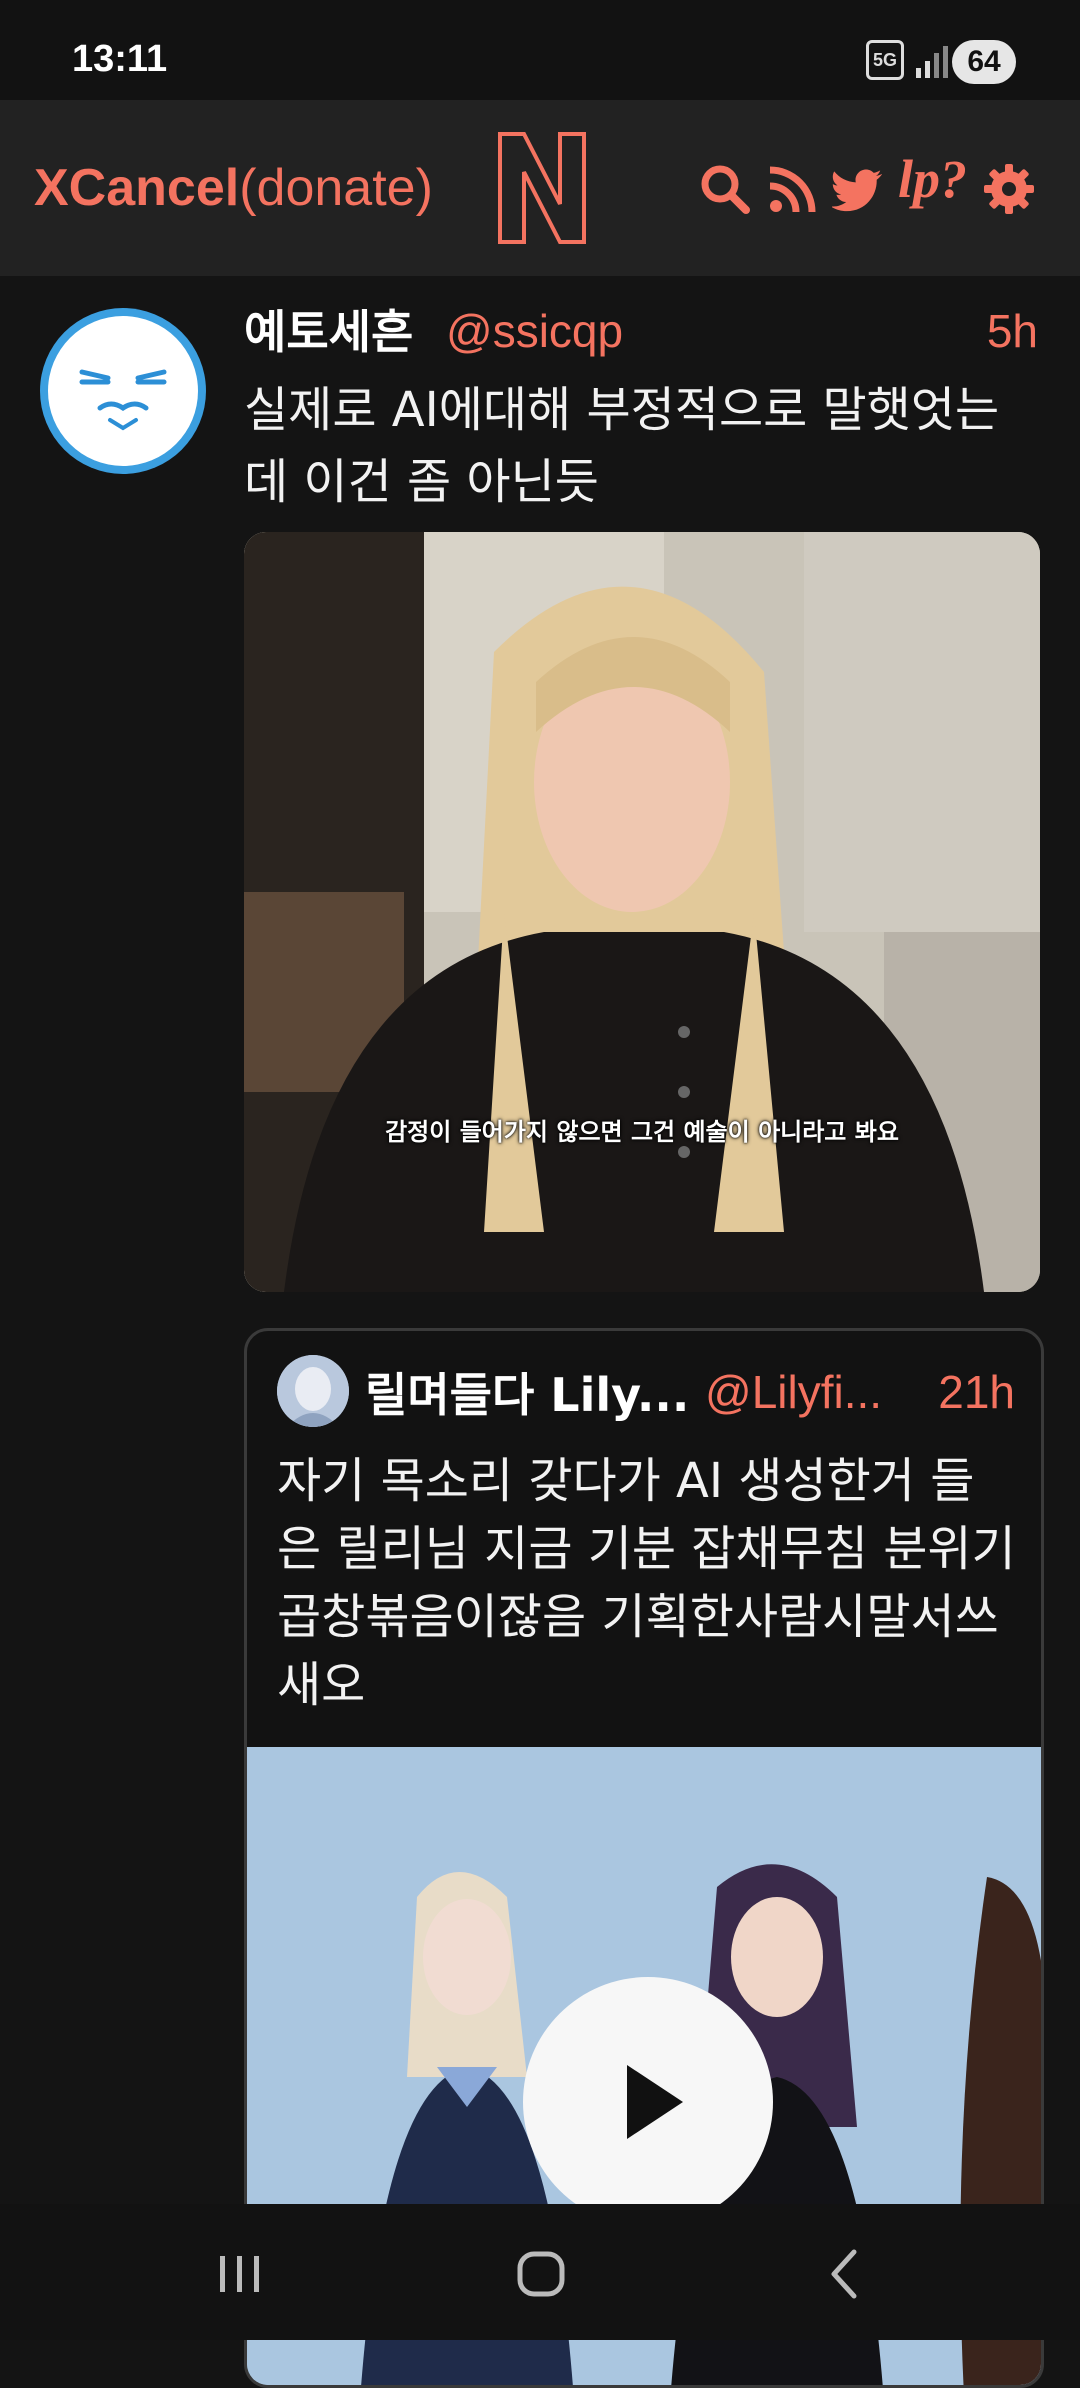 Image resolution: width=1080 pixels, height=2388 pixels. What do you see at coordinates (885, 60) in the screenshot?
I see `network-5g-icon: 5G` at bounding box center [885, 60].